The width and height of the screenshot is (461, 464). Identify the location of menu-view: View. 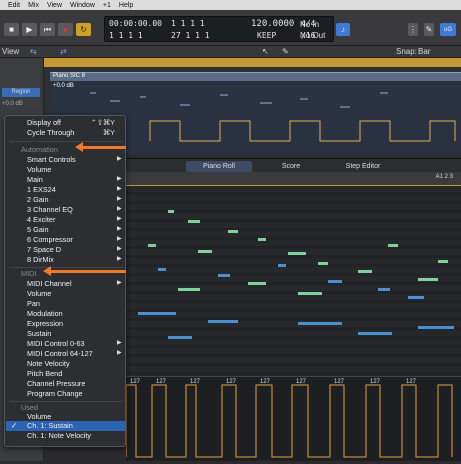
(54, 5).